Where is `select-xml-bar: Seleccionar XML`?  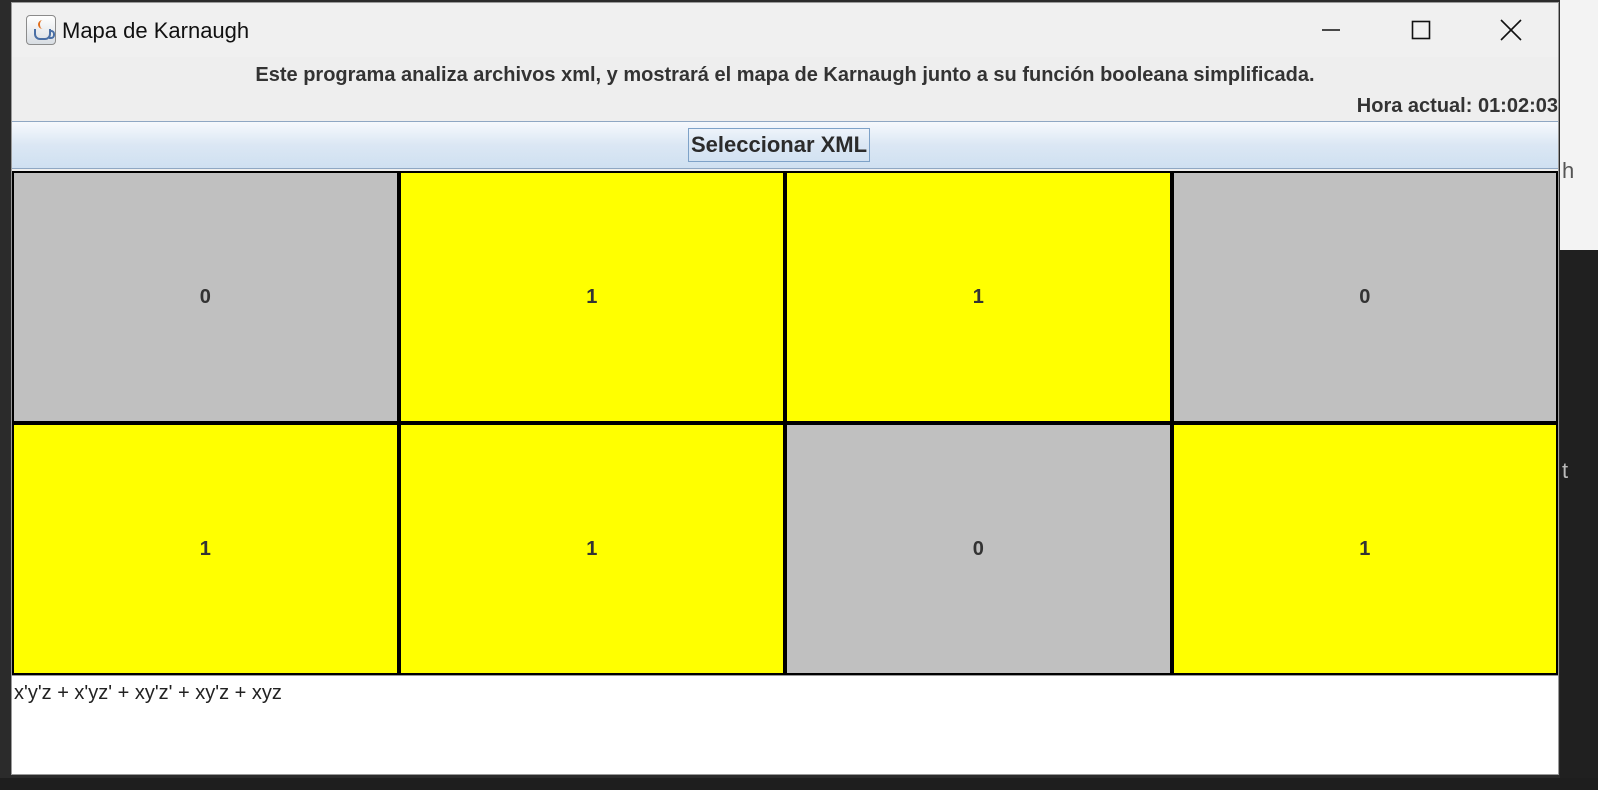
select-xml-bar: Seleccionar XML is located at coordinates (785, 145).